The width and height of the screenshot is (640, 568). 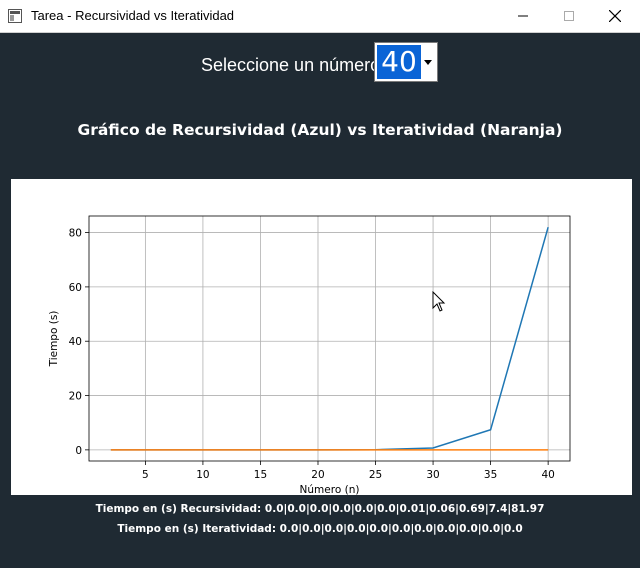 What do you see at coordinates (75, 234) in the screenshot?
I see `y-tick-label: 80` at bounding box center [75, 234].